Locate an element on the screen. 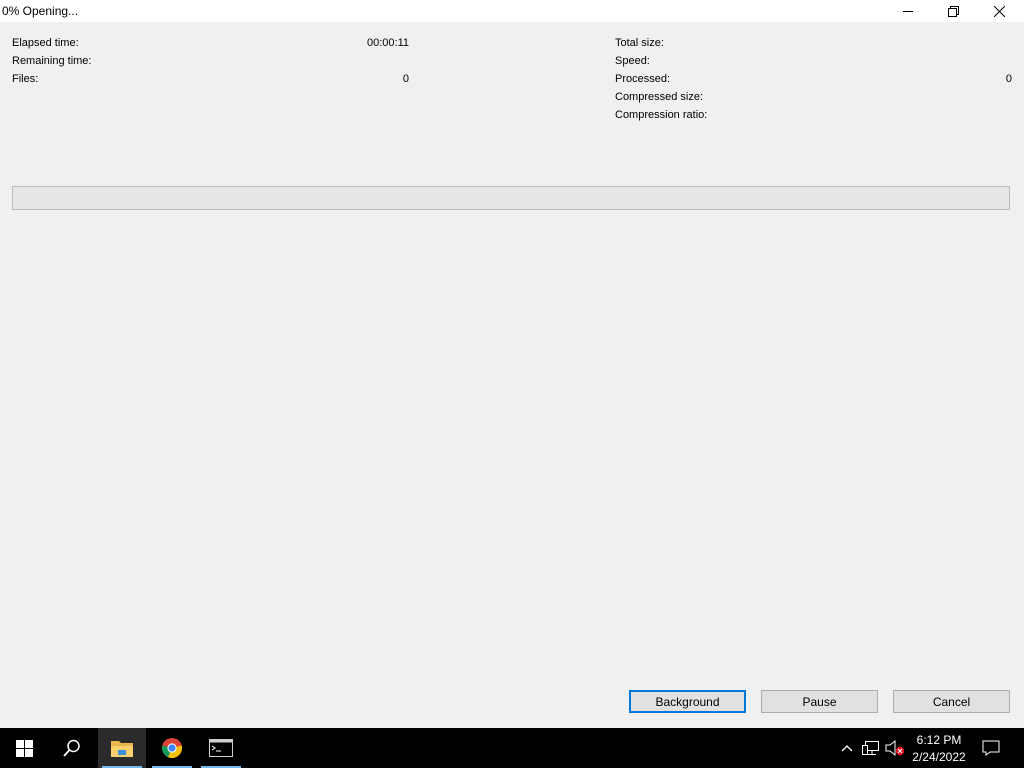  background-button: Background is located at coordinates (687, 701).